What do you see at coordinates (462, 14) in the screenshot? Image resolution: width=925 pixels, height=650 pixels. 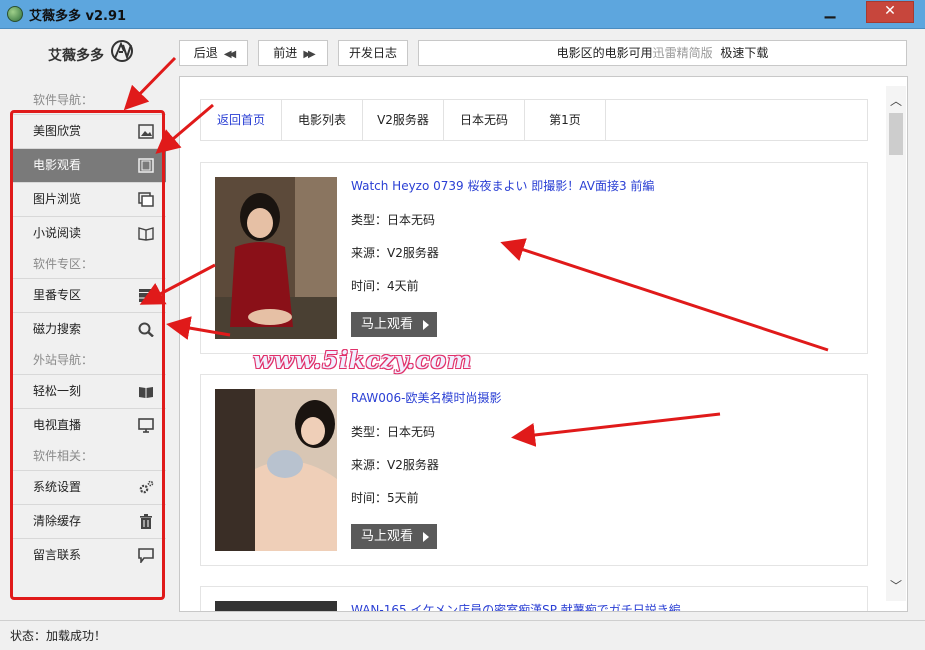 I see `title-bar: 艾薇多多 v2.91 ▁ ✕` at bounding box center [462, 14].